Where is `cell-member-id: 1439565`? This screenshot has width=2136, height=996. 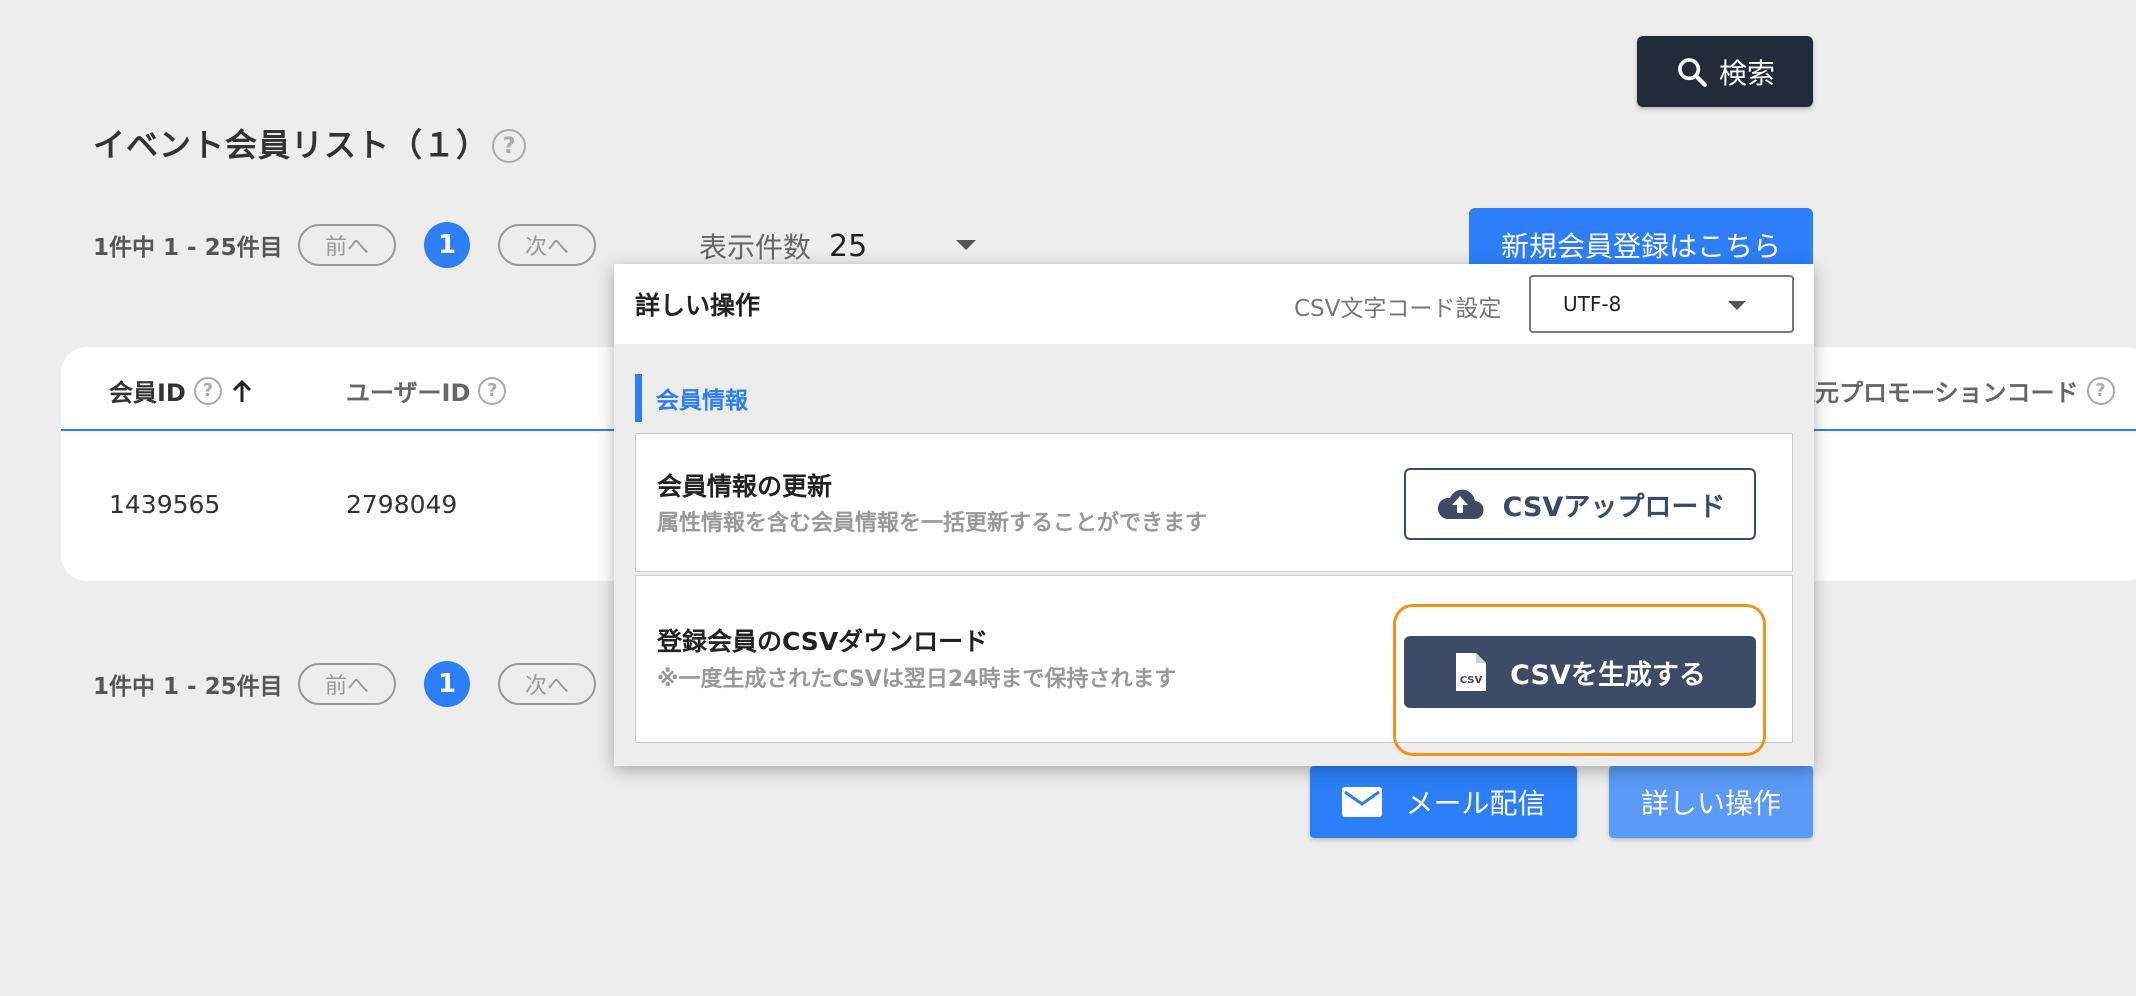 cell-member-id: 1439565 is located at coordinates (165, 504).